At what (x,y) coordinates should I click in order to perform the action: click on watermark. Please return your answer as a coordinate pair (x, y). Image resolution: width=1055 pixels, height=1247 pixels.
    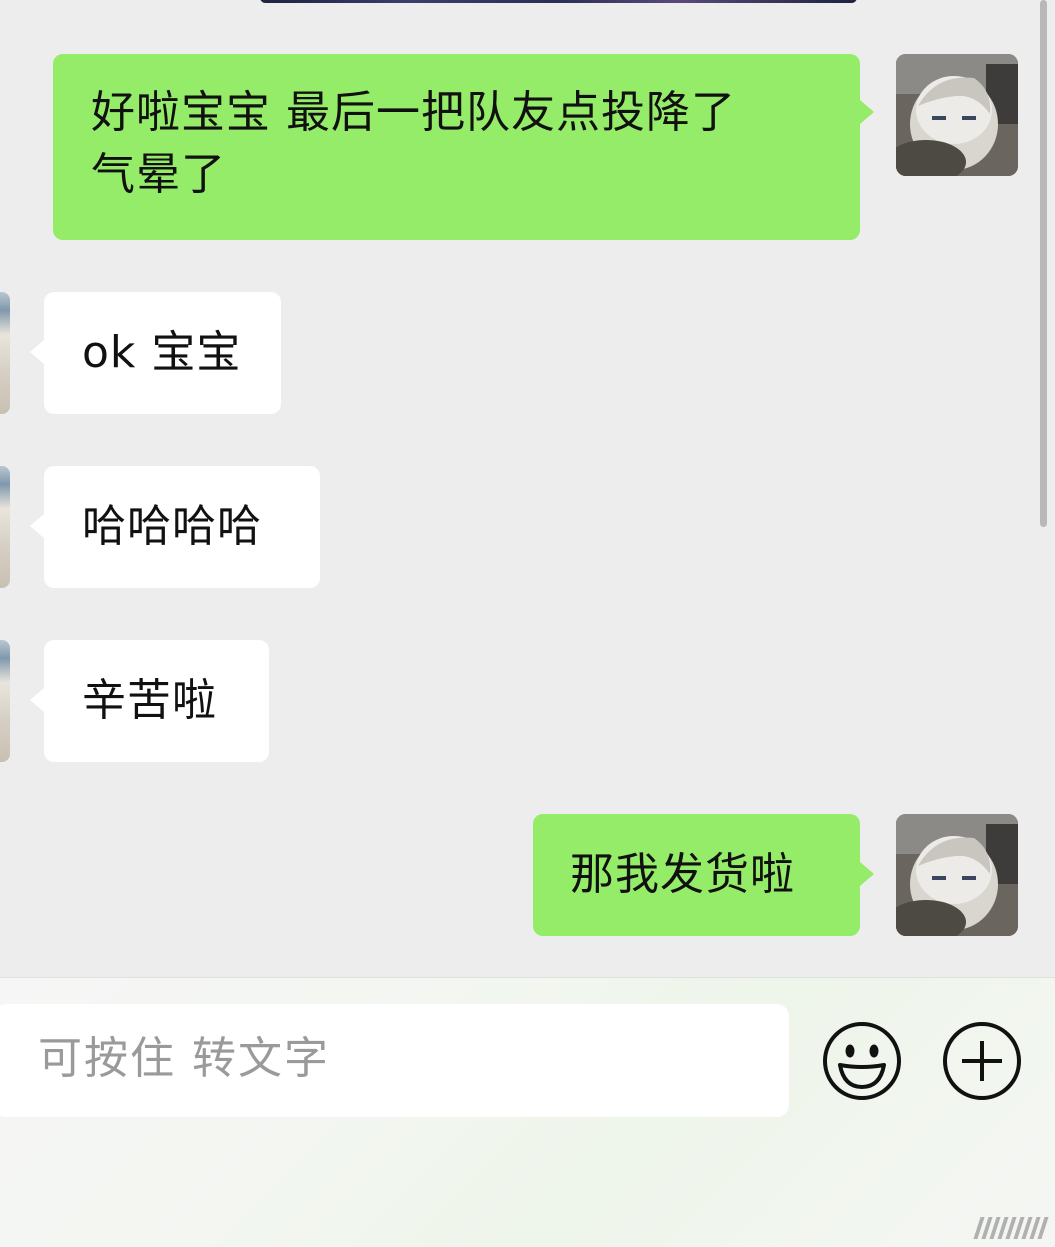
    Looking at the image, I should click on (1011, 1228).